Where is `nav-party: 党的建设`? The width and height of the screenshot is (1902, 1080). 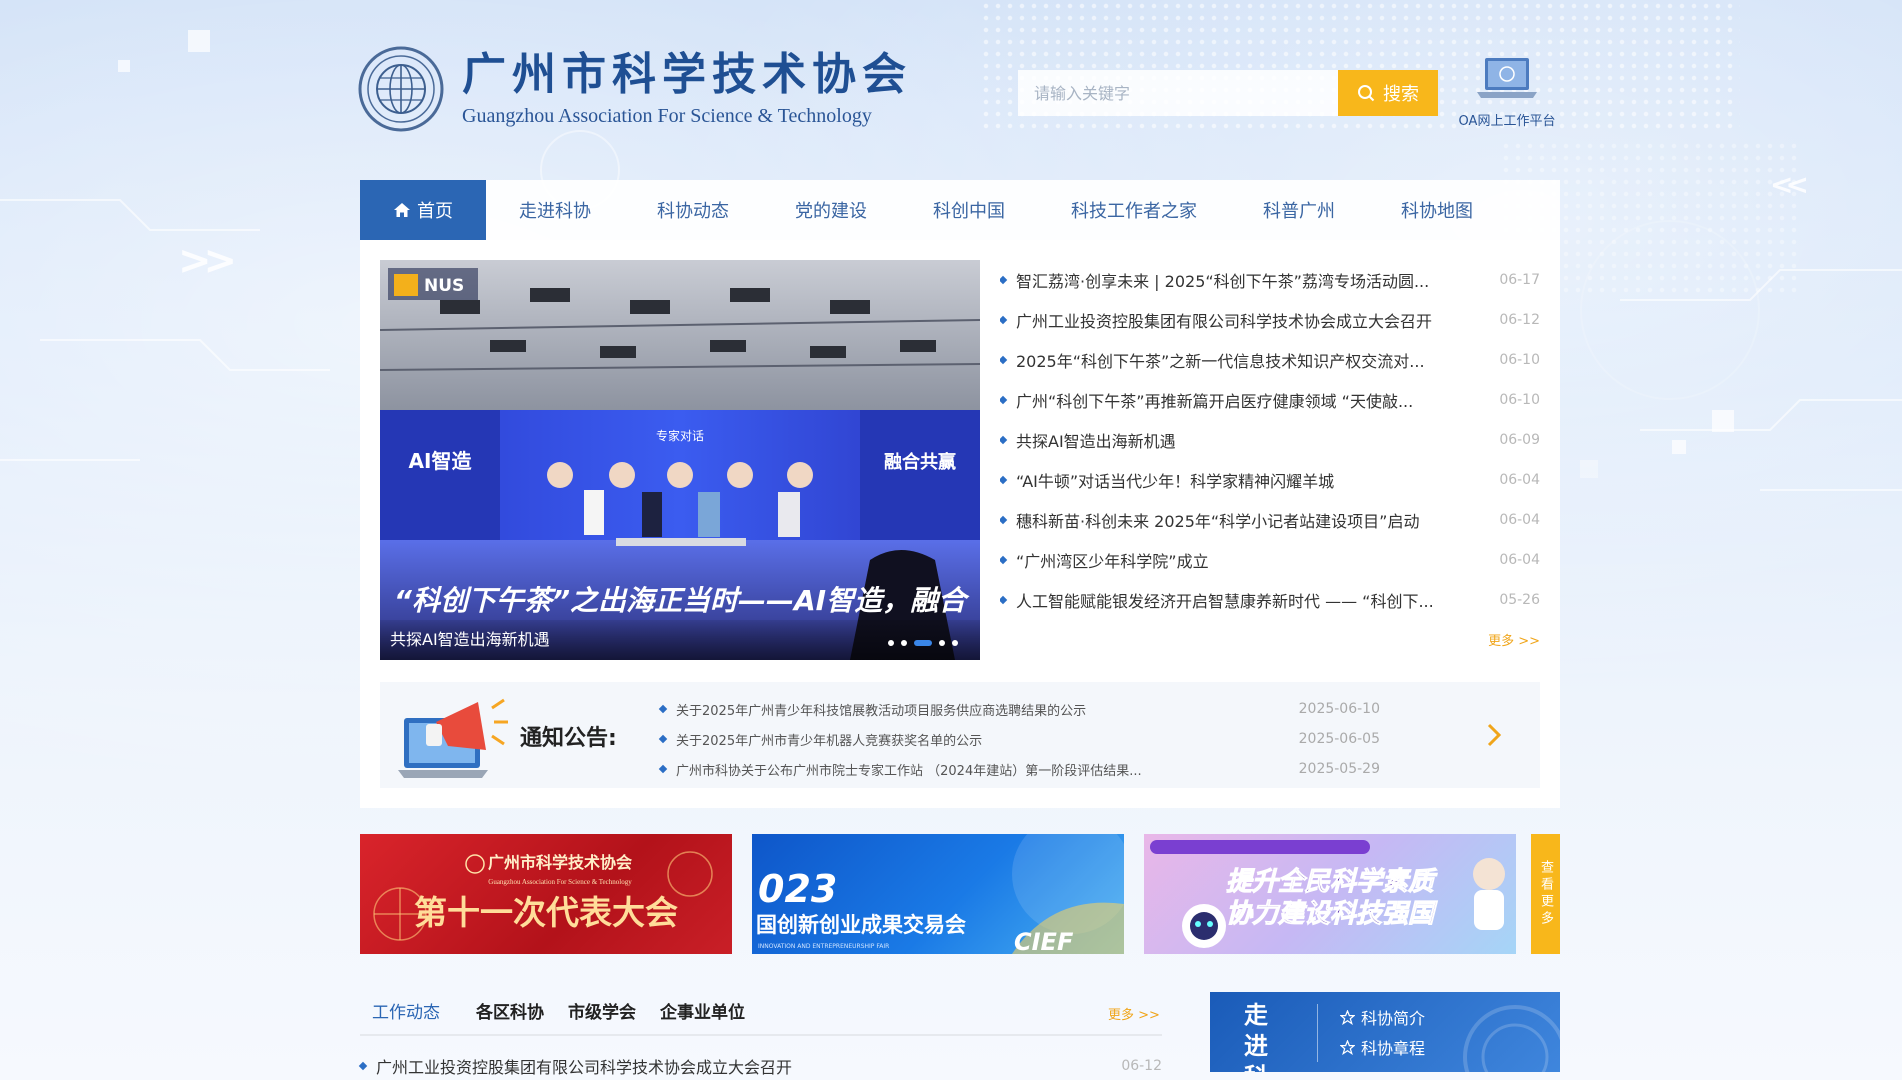 nav-party: 党的建设 is located at coordinates (831, 210).